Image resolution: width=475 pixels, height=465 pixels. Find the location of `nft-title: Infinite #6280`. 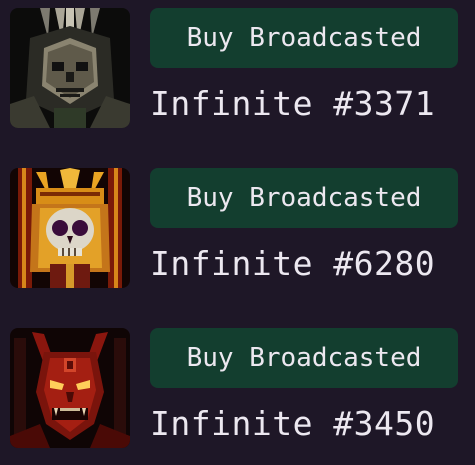

nft-title: Infinite #6280 is located at coordinates (293, 263).